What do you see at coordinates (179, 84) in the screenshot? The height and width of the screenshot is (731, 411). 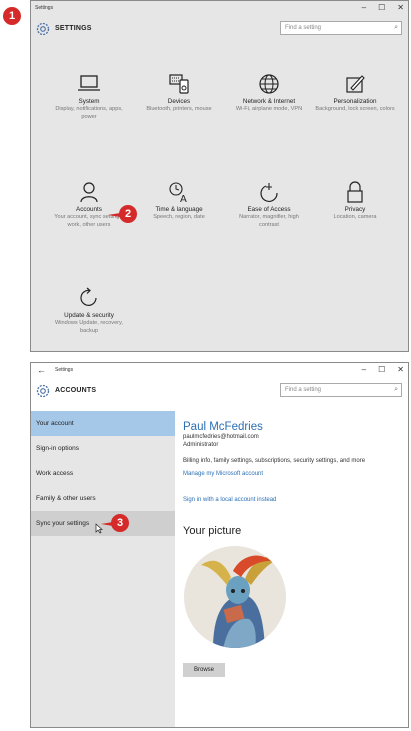 I see `devices-icon` at bounding box center [179, 84].